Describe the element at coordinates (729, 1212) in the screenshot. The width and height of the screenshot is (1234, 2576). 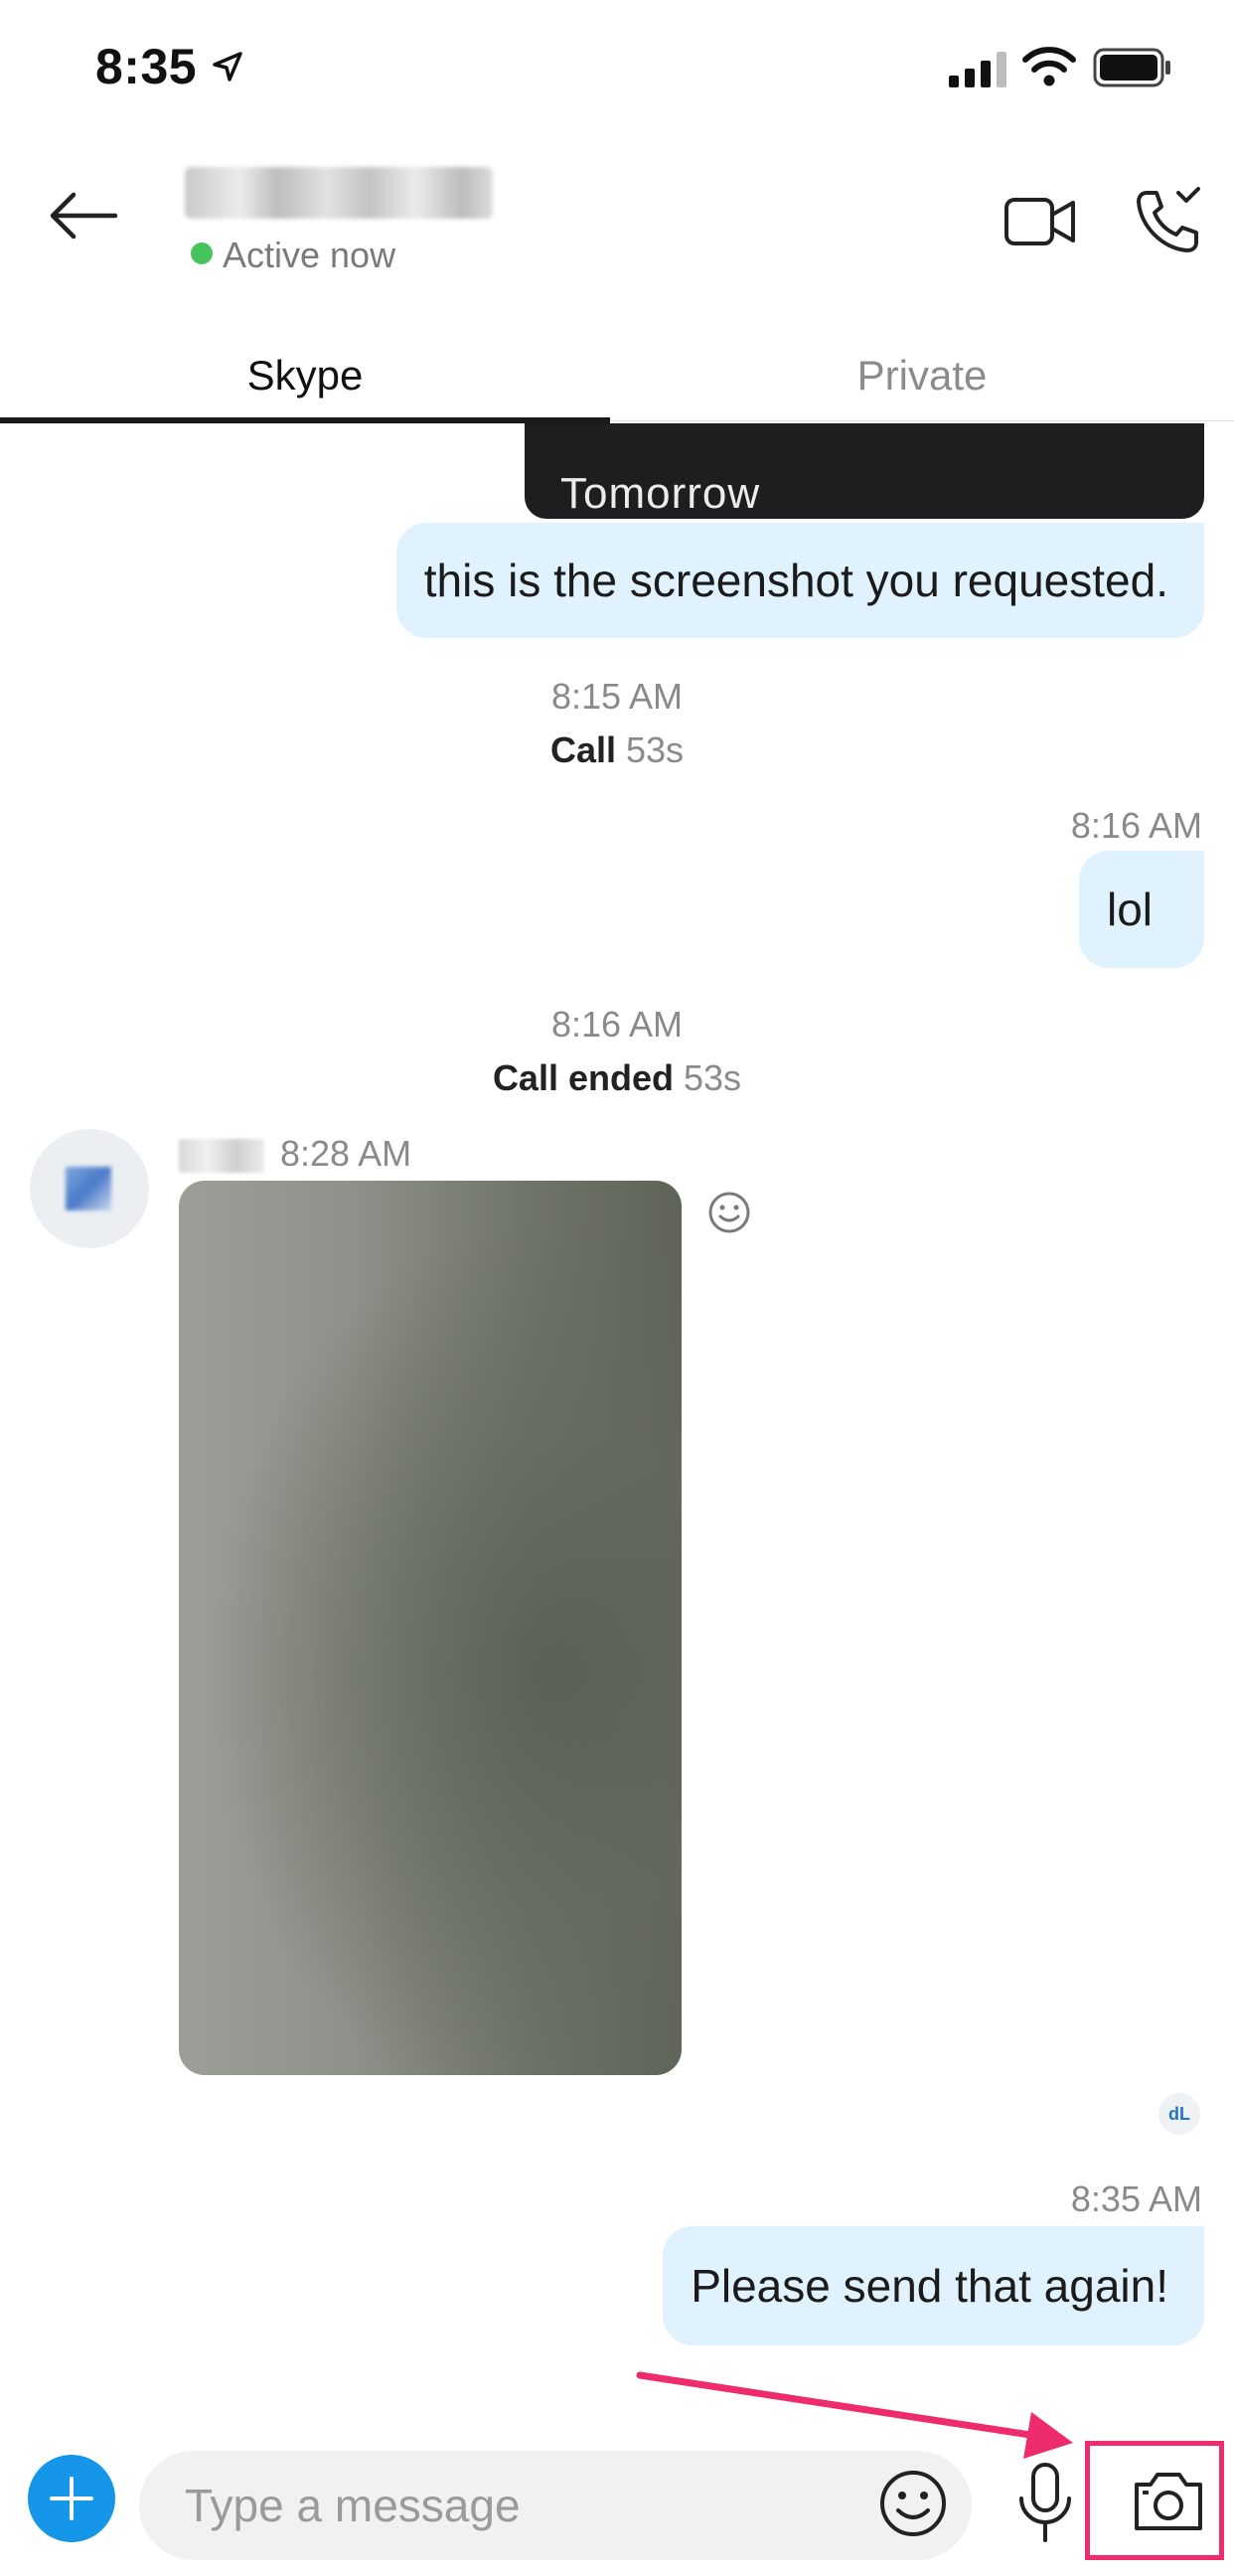
I see `reaction-emoji-icon` at that location.